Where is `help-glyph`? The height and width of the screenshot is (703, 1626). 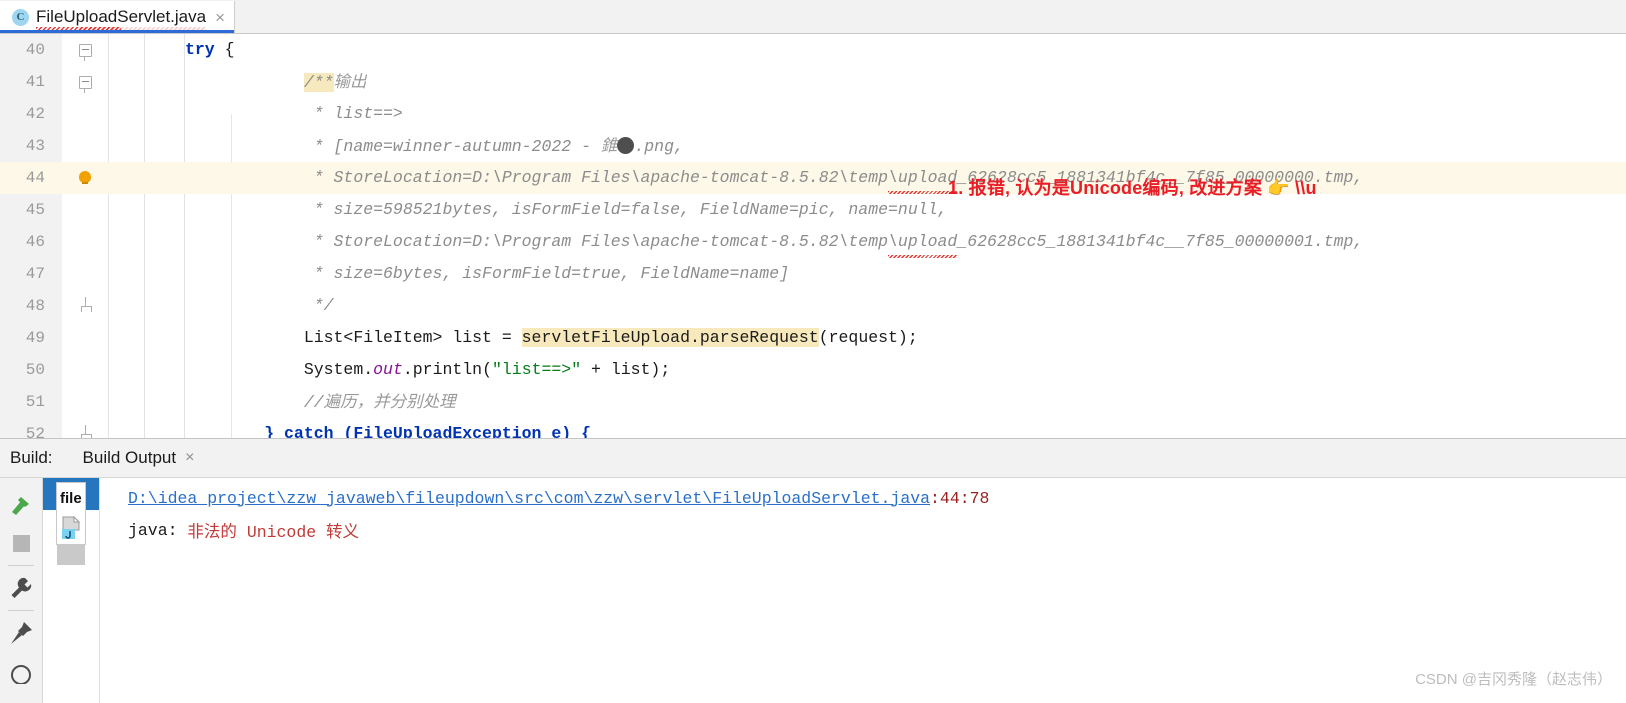 help-glyph is located at coordinates (21, 674).